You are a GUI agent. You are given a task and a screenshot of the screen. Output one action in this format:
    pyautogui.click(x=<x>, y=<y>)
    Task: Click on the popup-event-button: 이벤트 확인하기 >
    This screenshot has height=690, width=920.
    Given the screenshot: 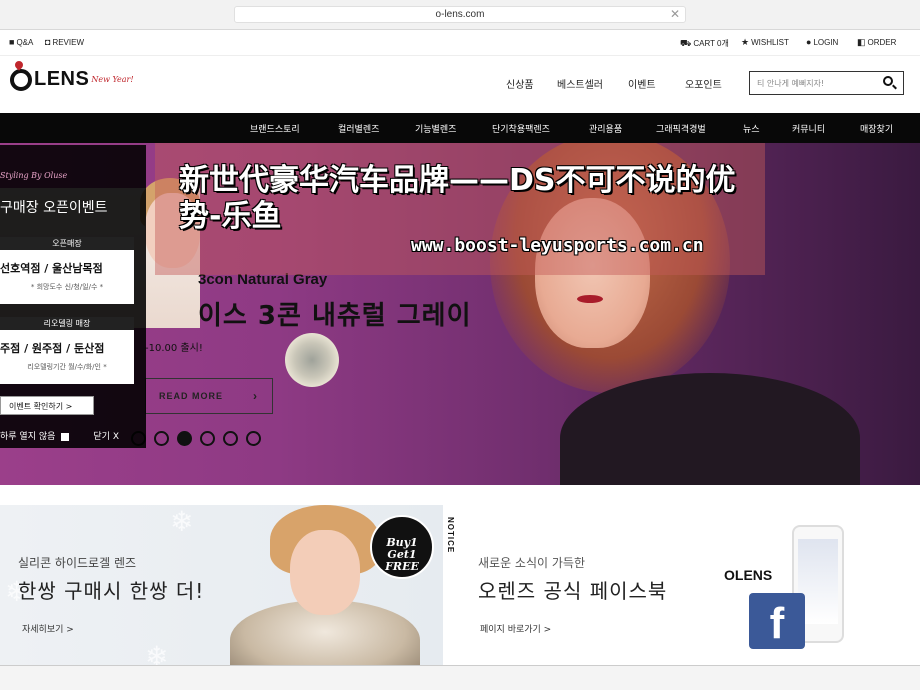 What is the action you would take?
    pyautogui.click(x=47, y=405)
    